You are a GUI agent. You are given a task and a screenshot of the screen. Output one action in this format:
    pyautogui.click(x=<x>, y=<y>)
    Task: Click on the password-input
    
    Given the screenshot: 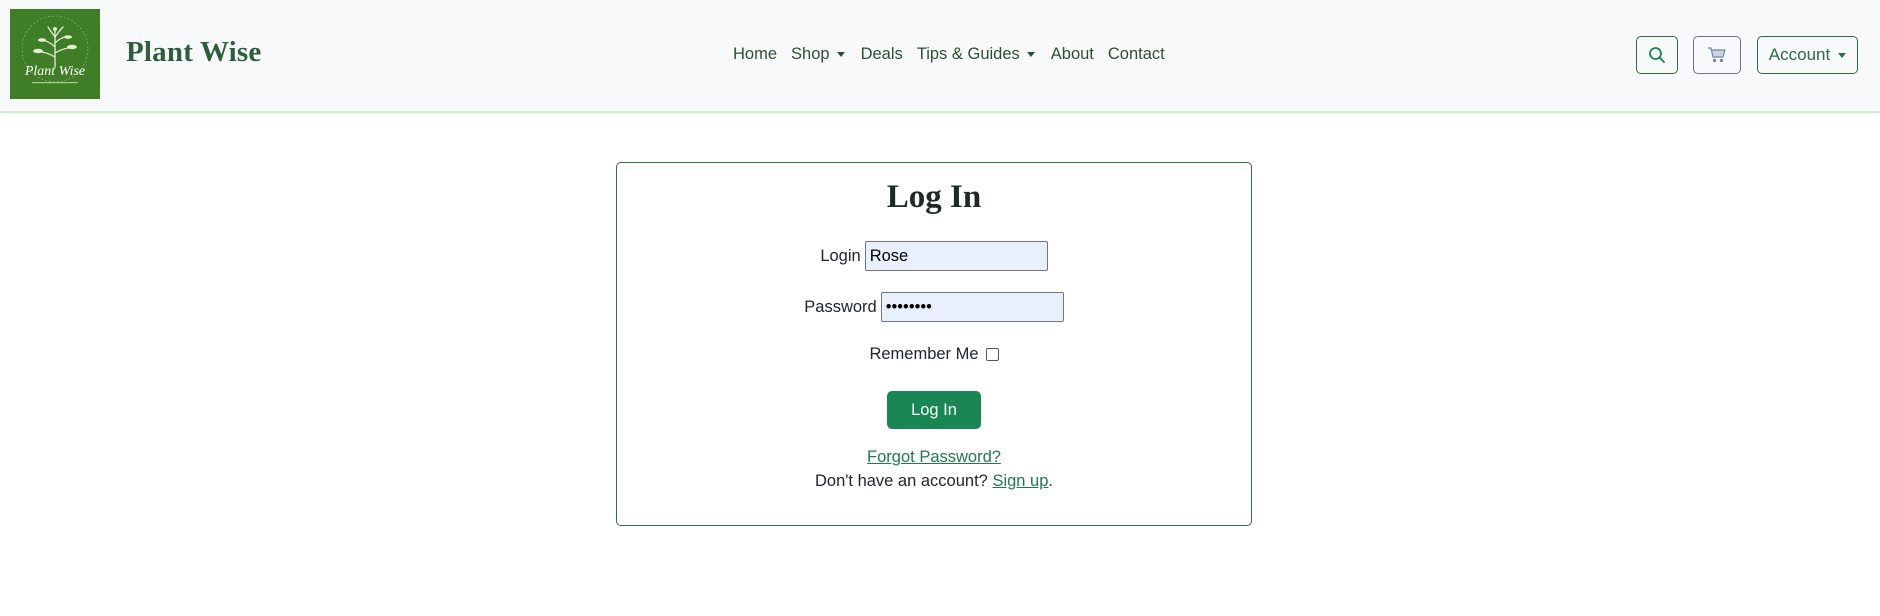 What is the action you would take?
    pyautogui.click(x=972, y=307)
    